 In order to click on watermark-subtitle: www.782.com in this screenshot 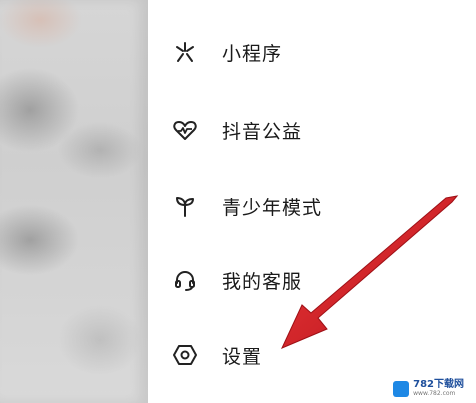, I will do `click(434, 393)`.